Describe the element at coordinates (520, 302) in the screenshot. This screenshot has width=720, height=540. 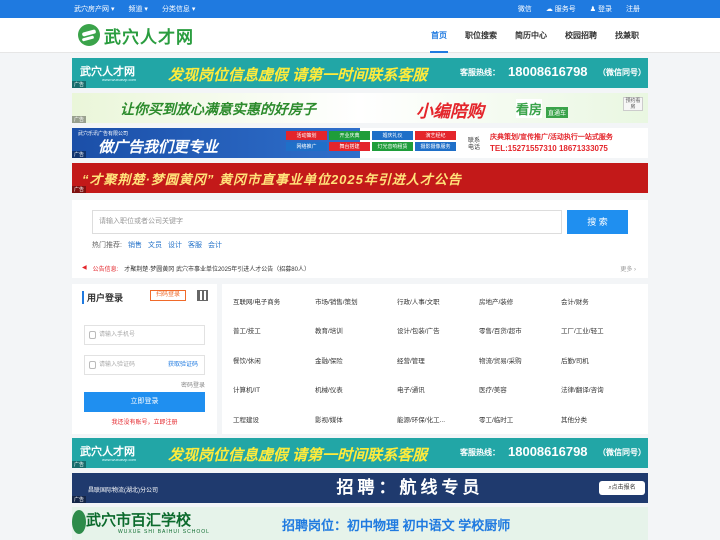
I see `category-item: 房地产/装修` at that location.